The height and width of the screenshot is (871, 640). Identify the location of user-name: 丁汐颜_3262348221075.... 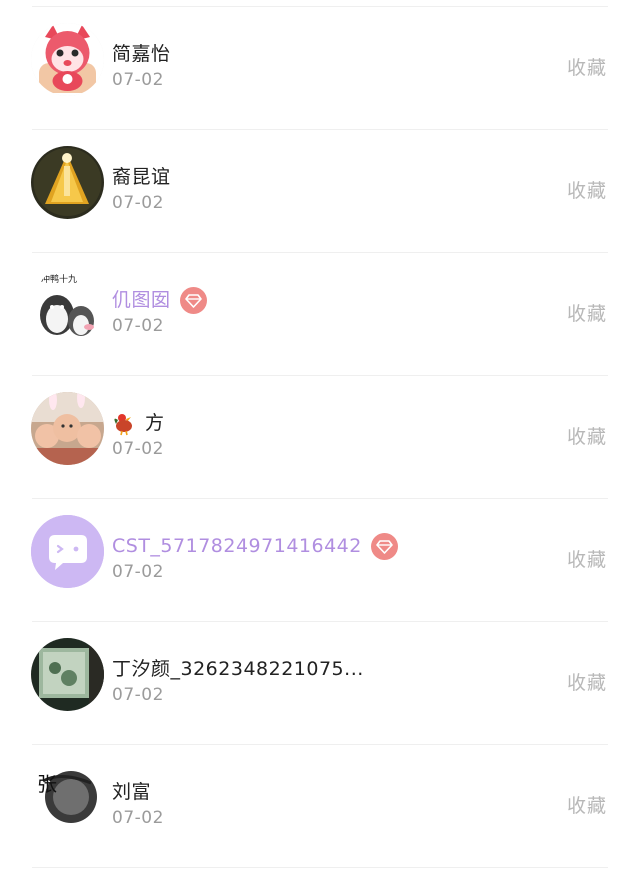
(238, 669).